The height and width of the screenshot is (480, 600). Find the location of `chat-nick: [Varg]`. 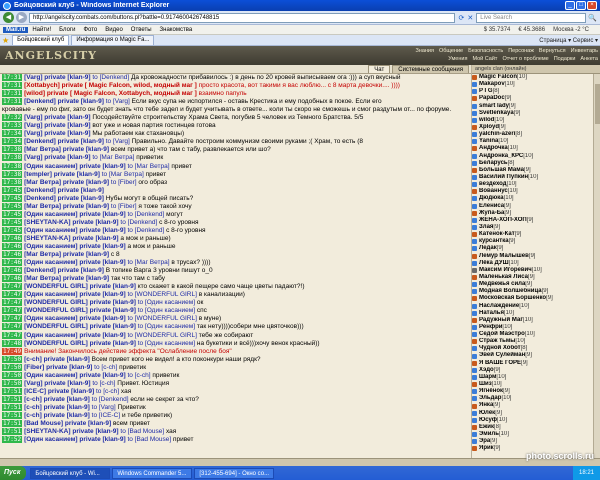

chat-nick: [Varg] is located at coordinates (33, 383).